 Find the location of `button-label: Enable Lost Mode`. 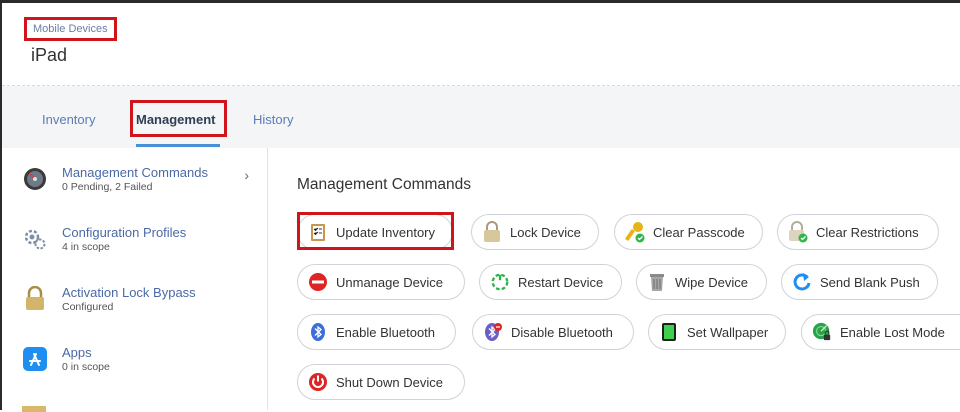

button-label: Enable Lost Mode is located at coordinates (892, 332).